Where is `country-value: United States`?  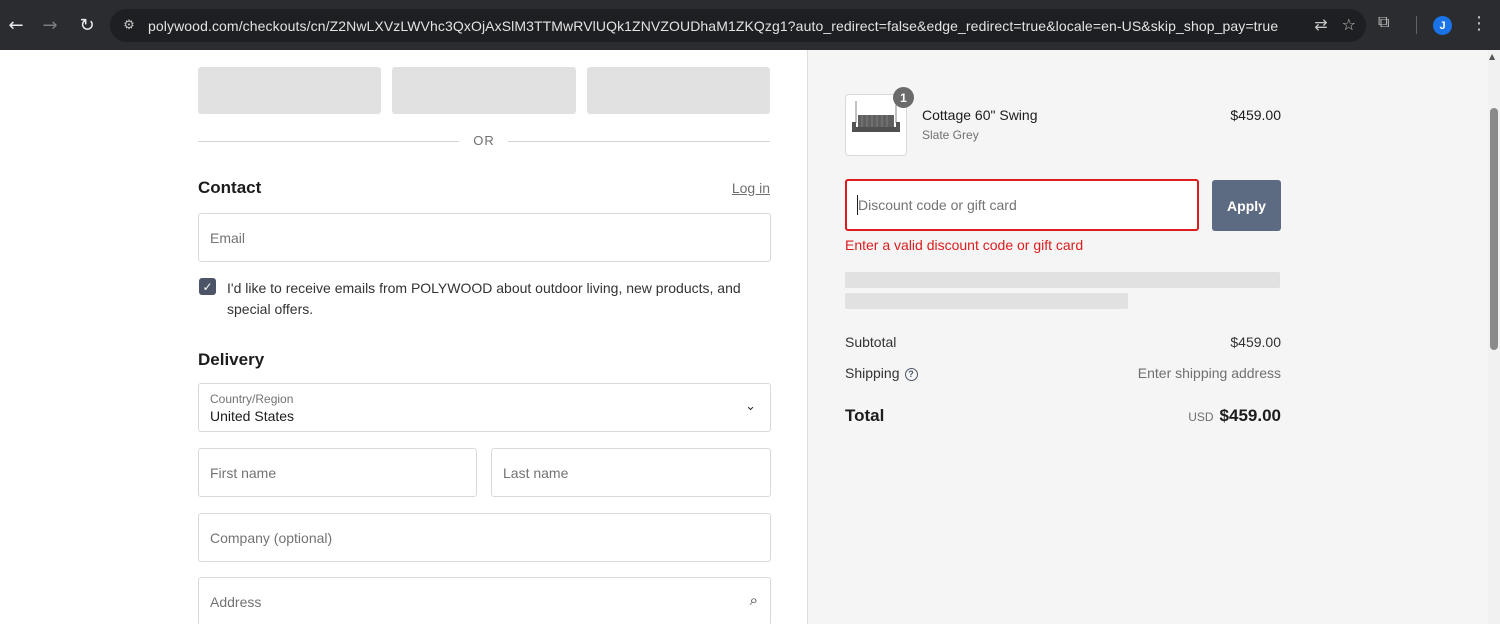
country-value: United States is located at coordinates (252, 416).